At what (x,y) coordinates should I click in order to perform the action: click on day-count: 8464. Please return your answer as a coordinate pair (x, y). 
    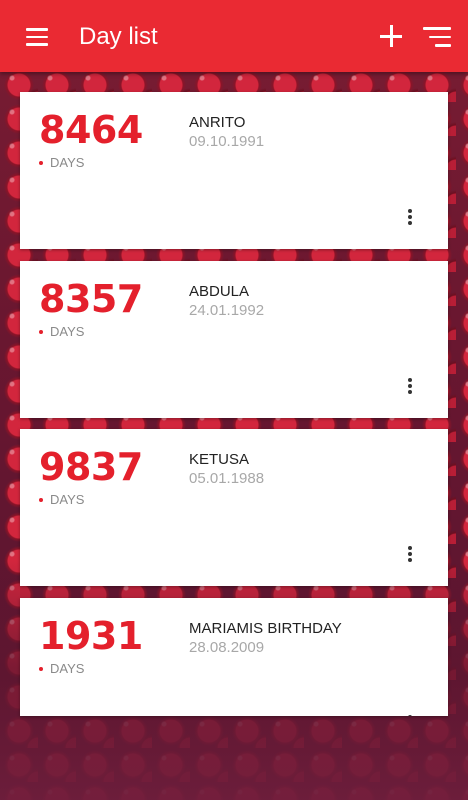
    Looking at the image, I should click on (91, 130).